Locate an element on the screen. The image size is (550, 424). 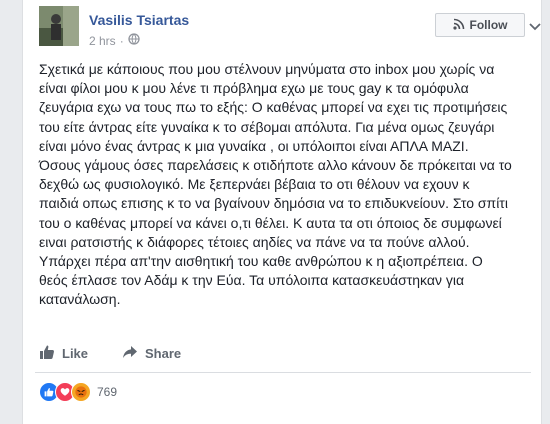
rss-icon is located at coordinates (458, 25).